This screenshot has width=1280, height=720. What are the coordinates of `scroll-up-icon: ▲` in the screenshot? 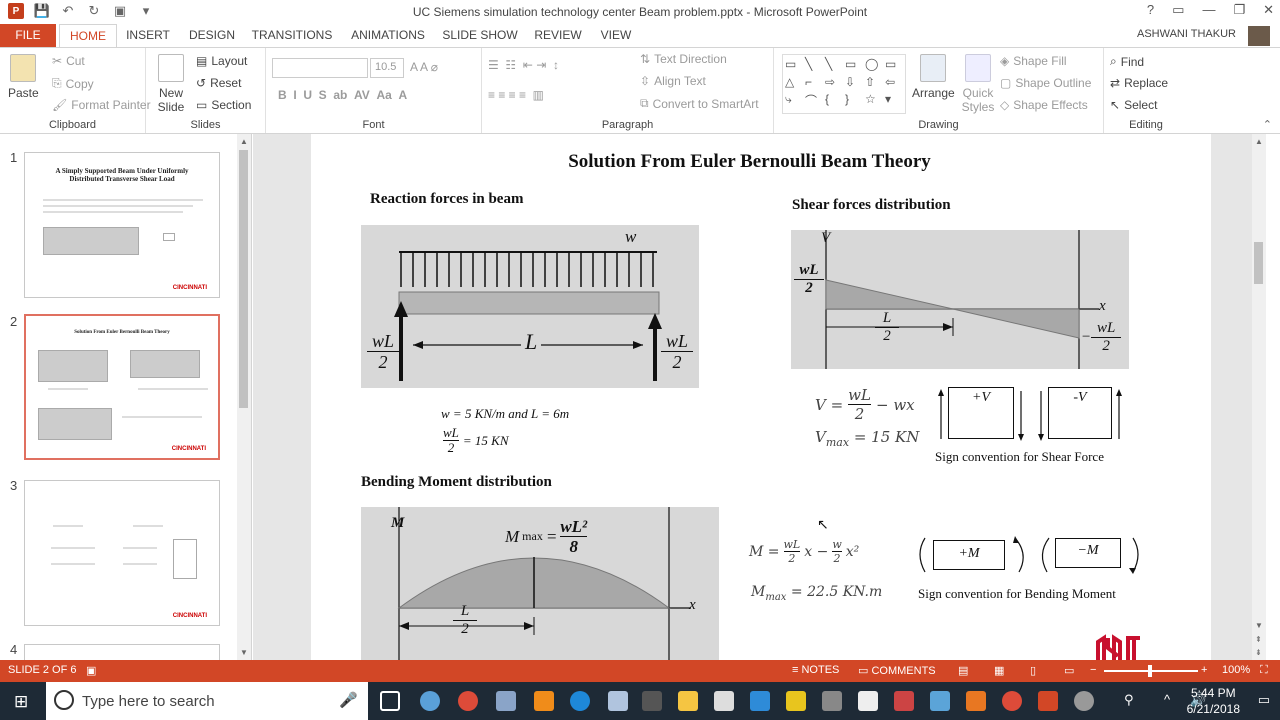 It's located at (244, 141).